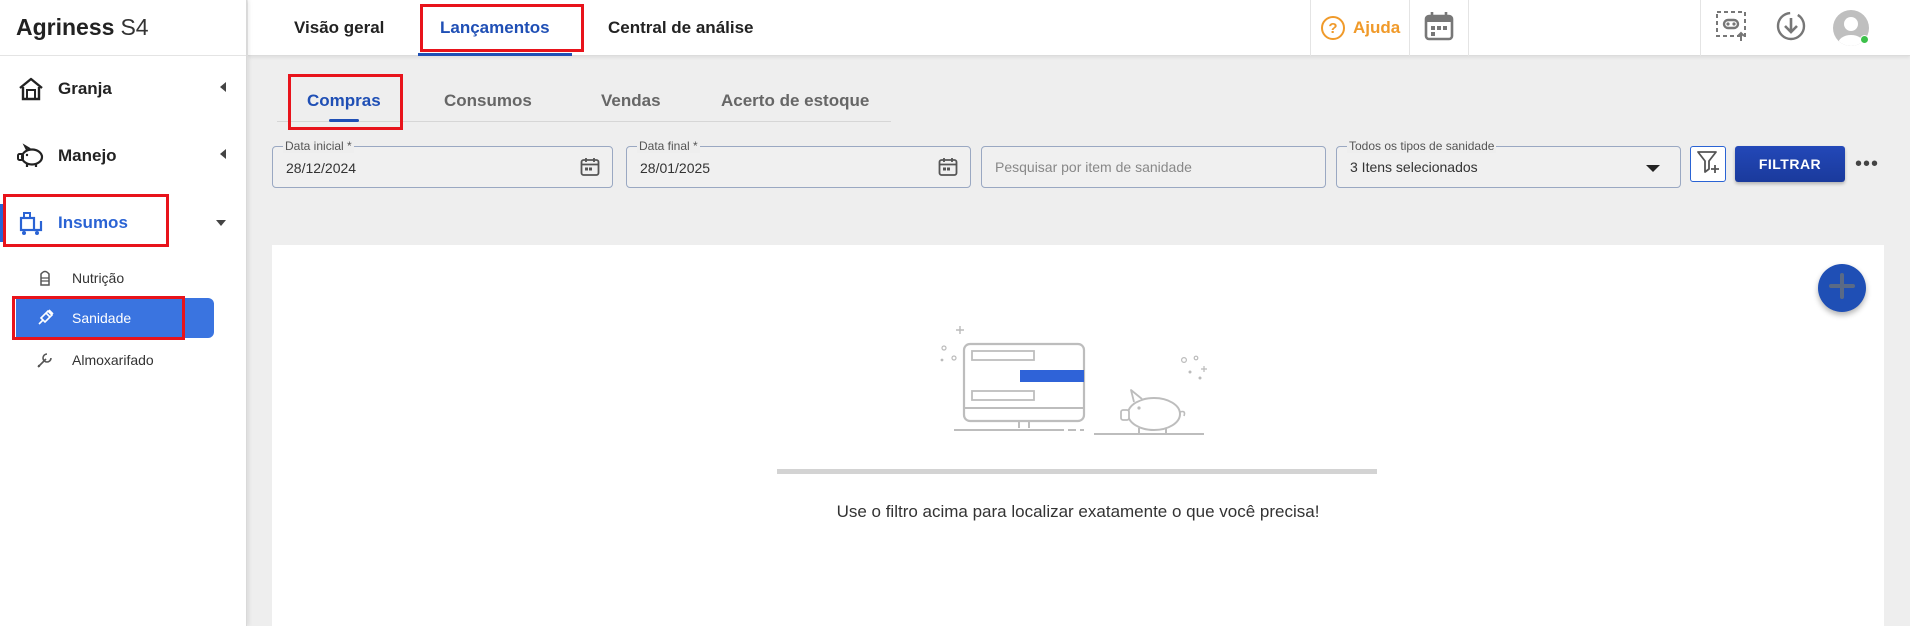 This screenshot has height=626, width=1910. What do you see at coordinates (102, 318) in the screenshot?
I see `sidebar-subitem-label: Sanidade` at bounding box center [102, 318].